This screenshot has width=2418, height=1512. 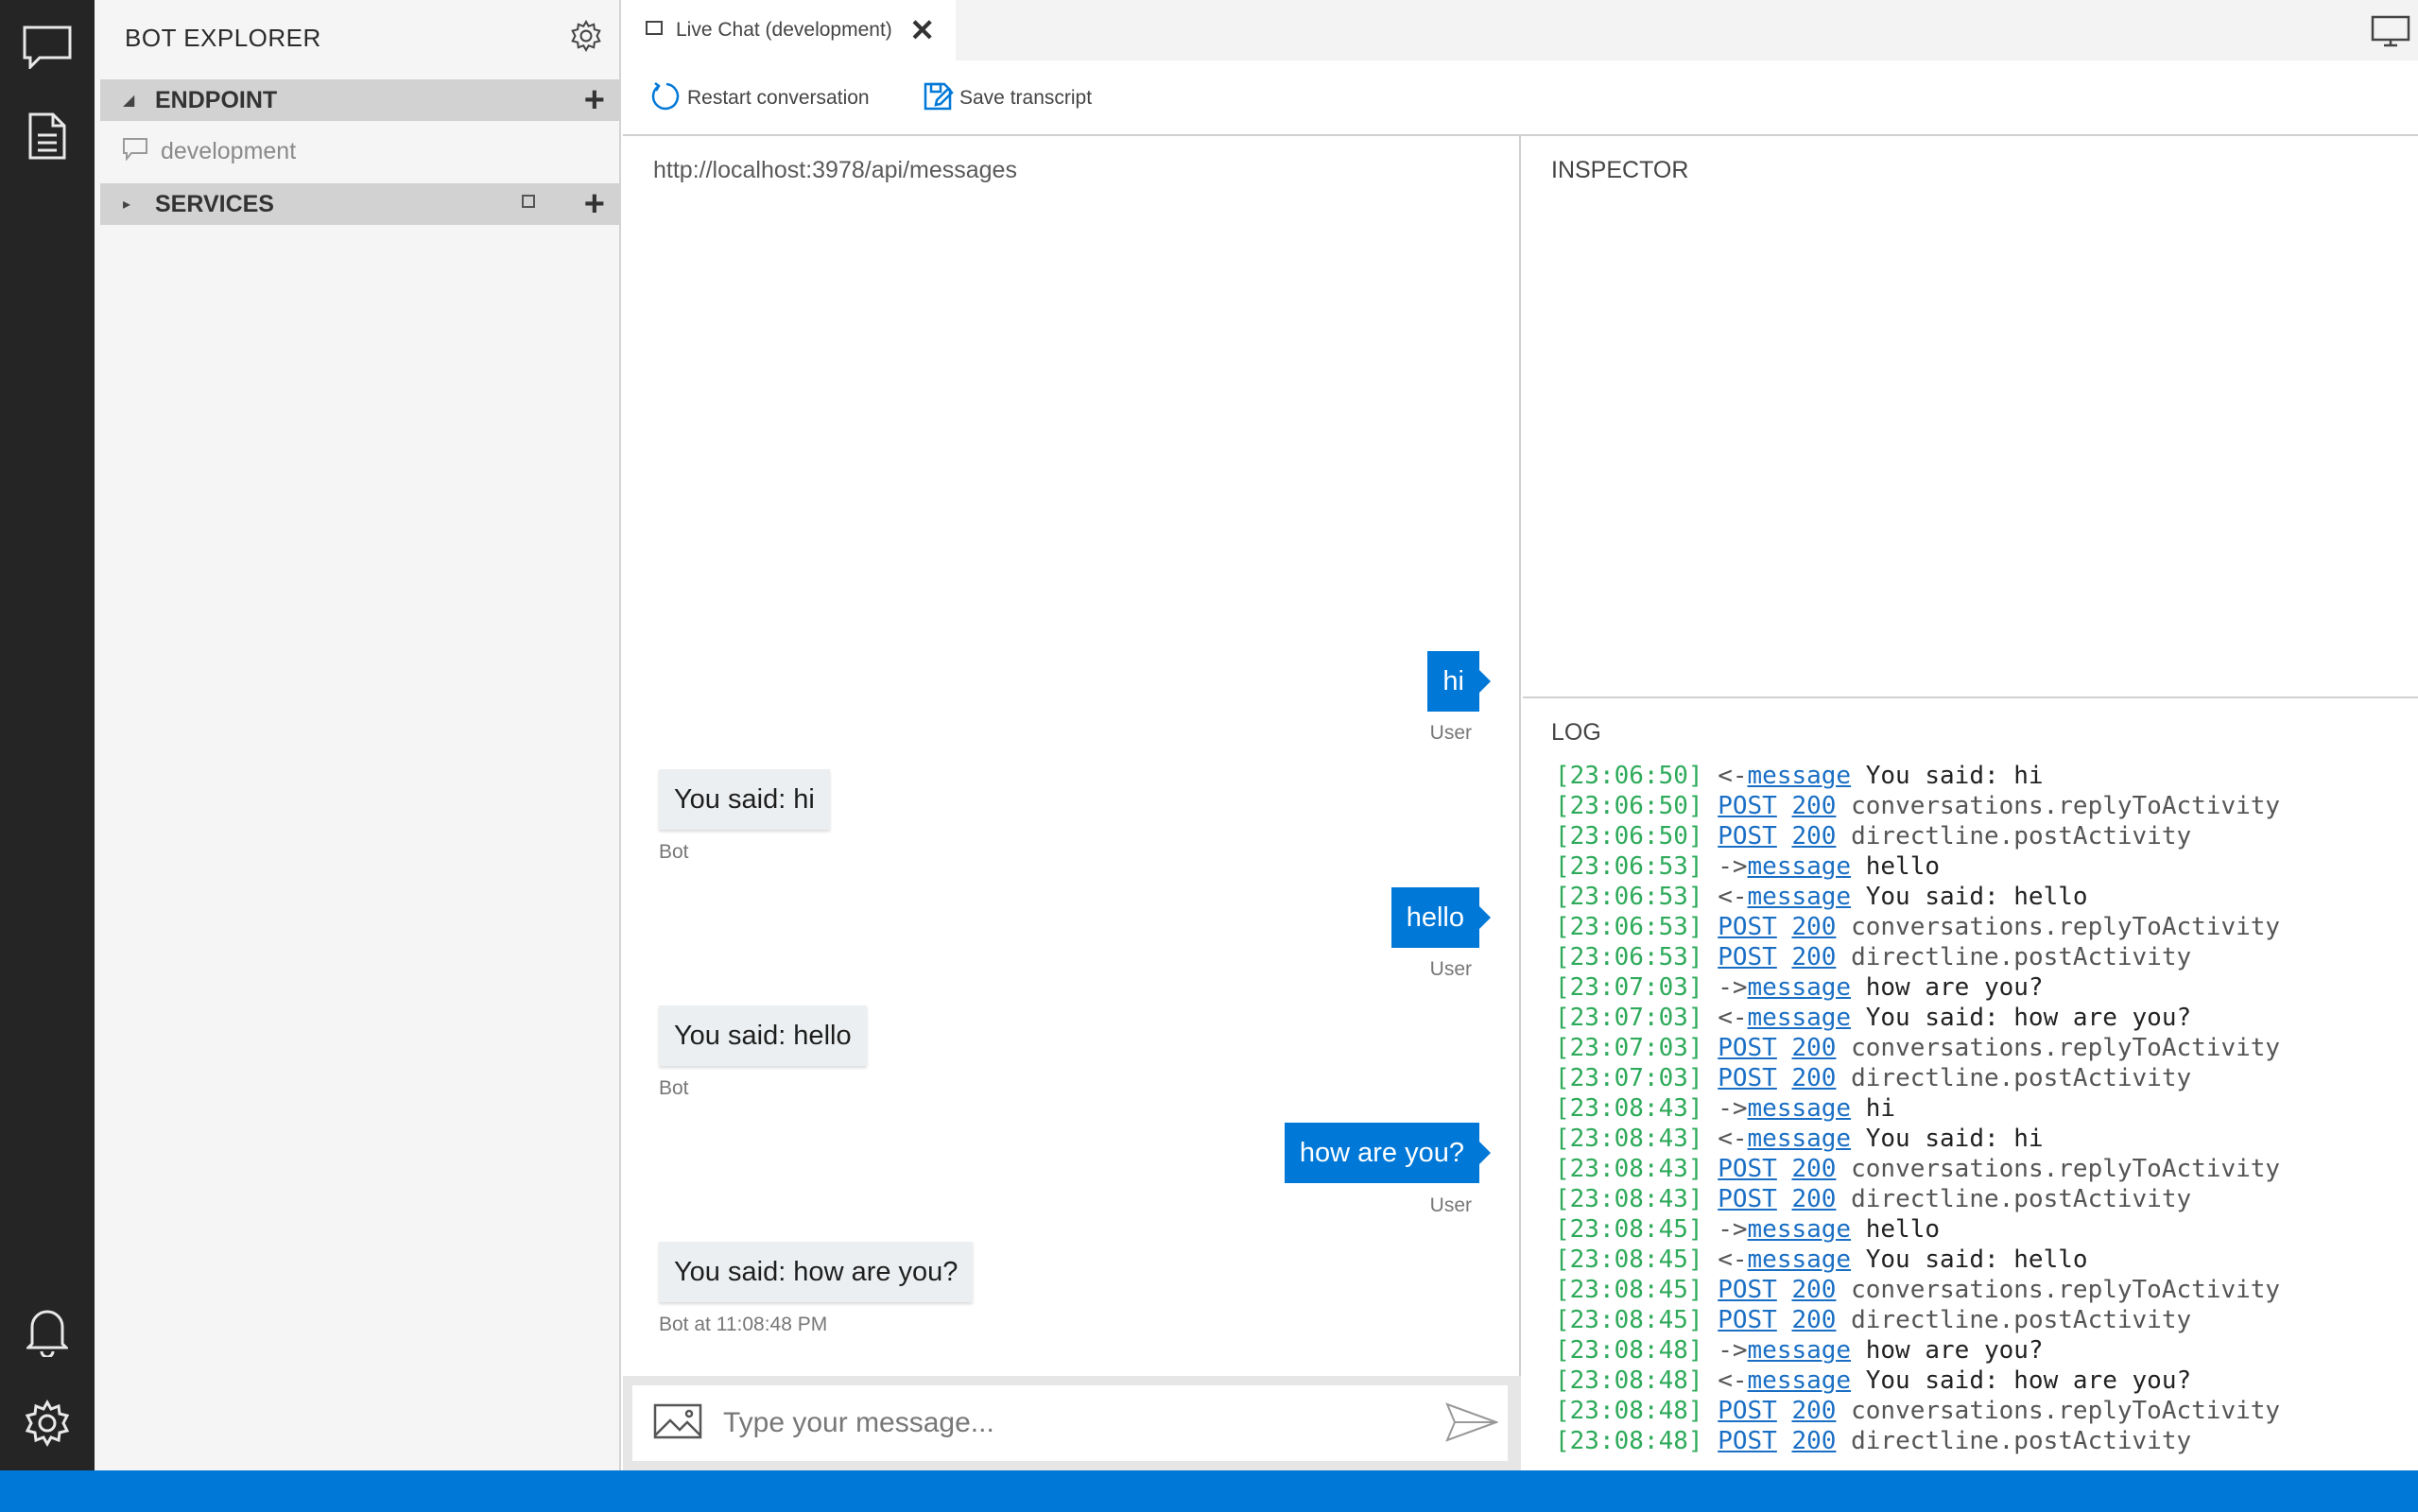 I want to click on chat-icon, so click(x=47, y=47).